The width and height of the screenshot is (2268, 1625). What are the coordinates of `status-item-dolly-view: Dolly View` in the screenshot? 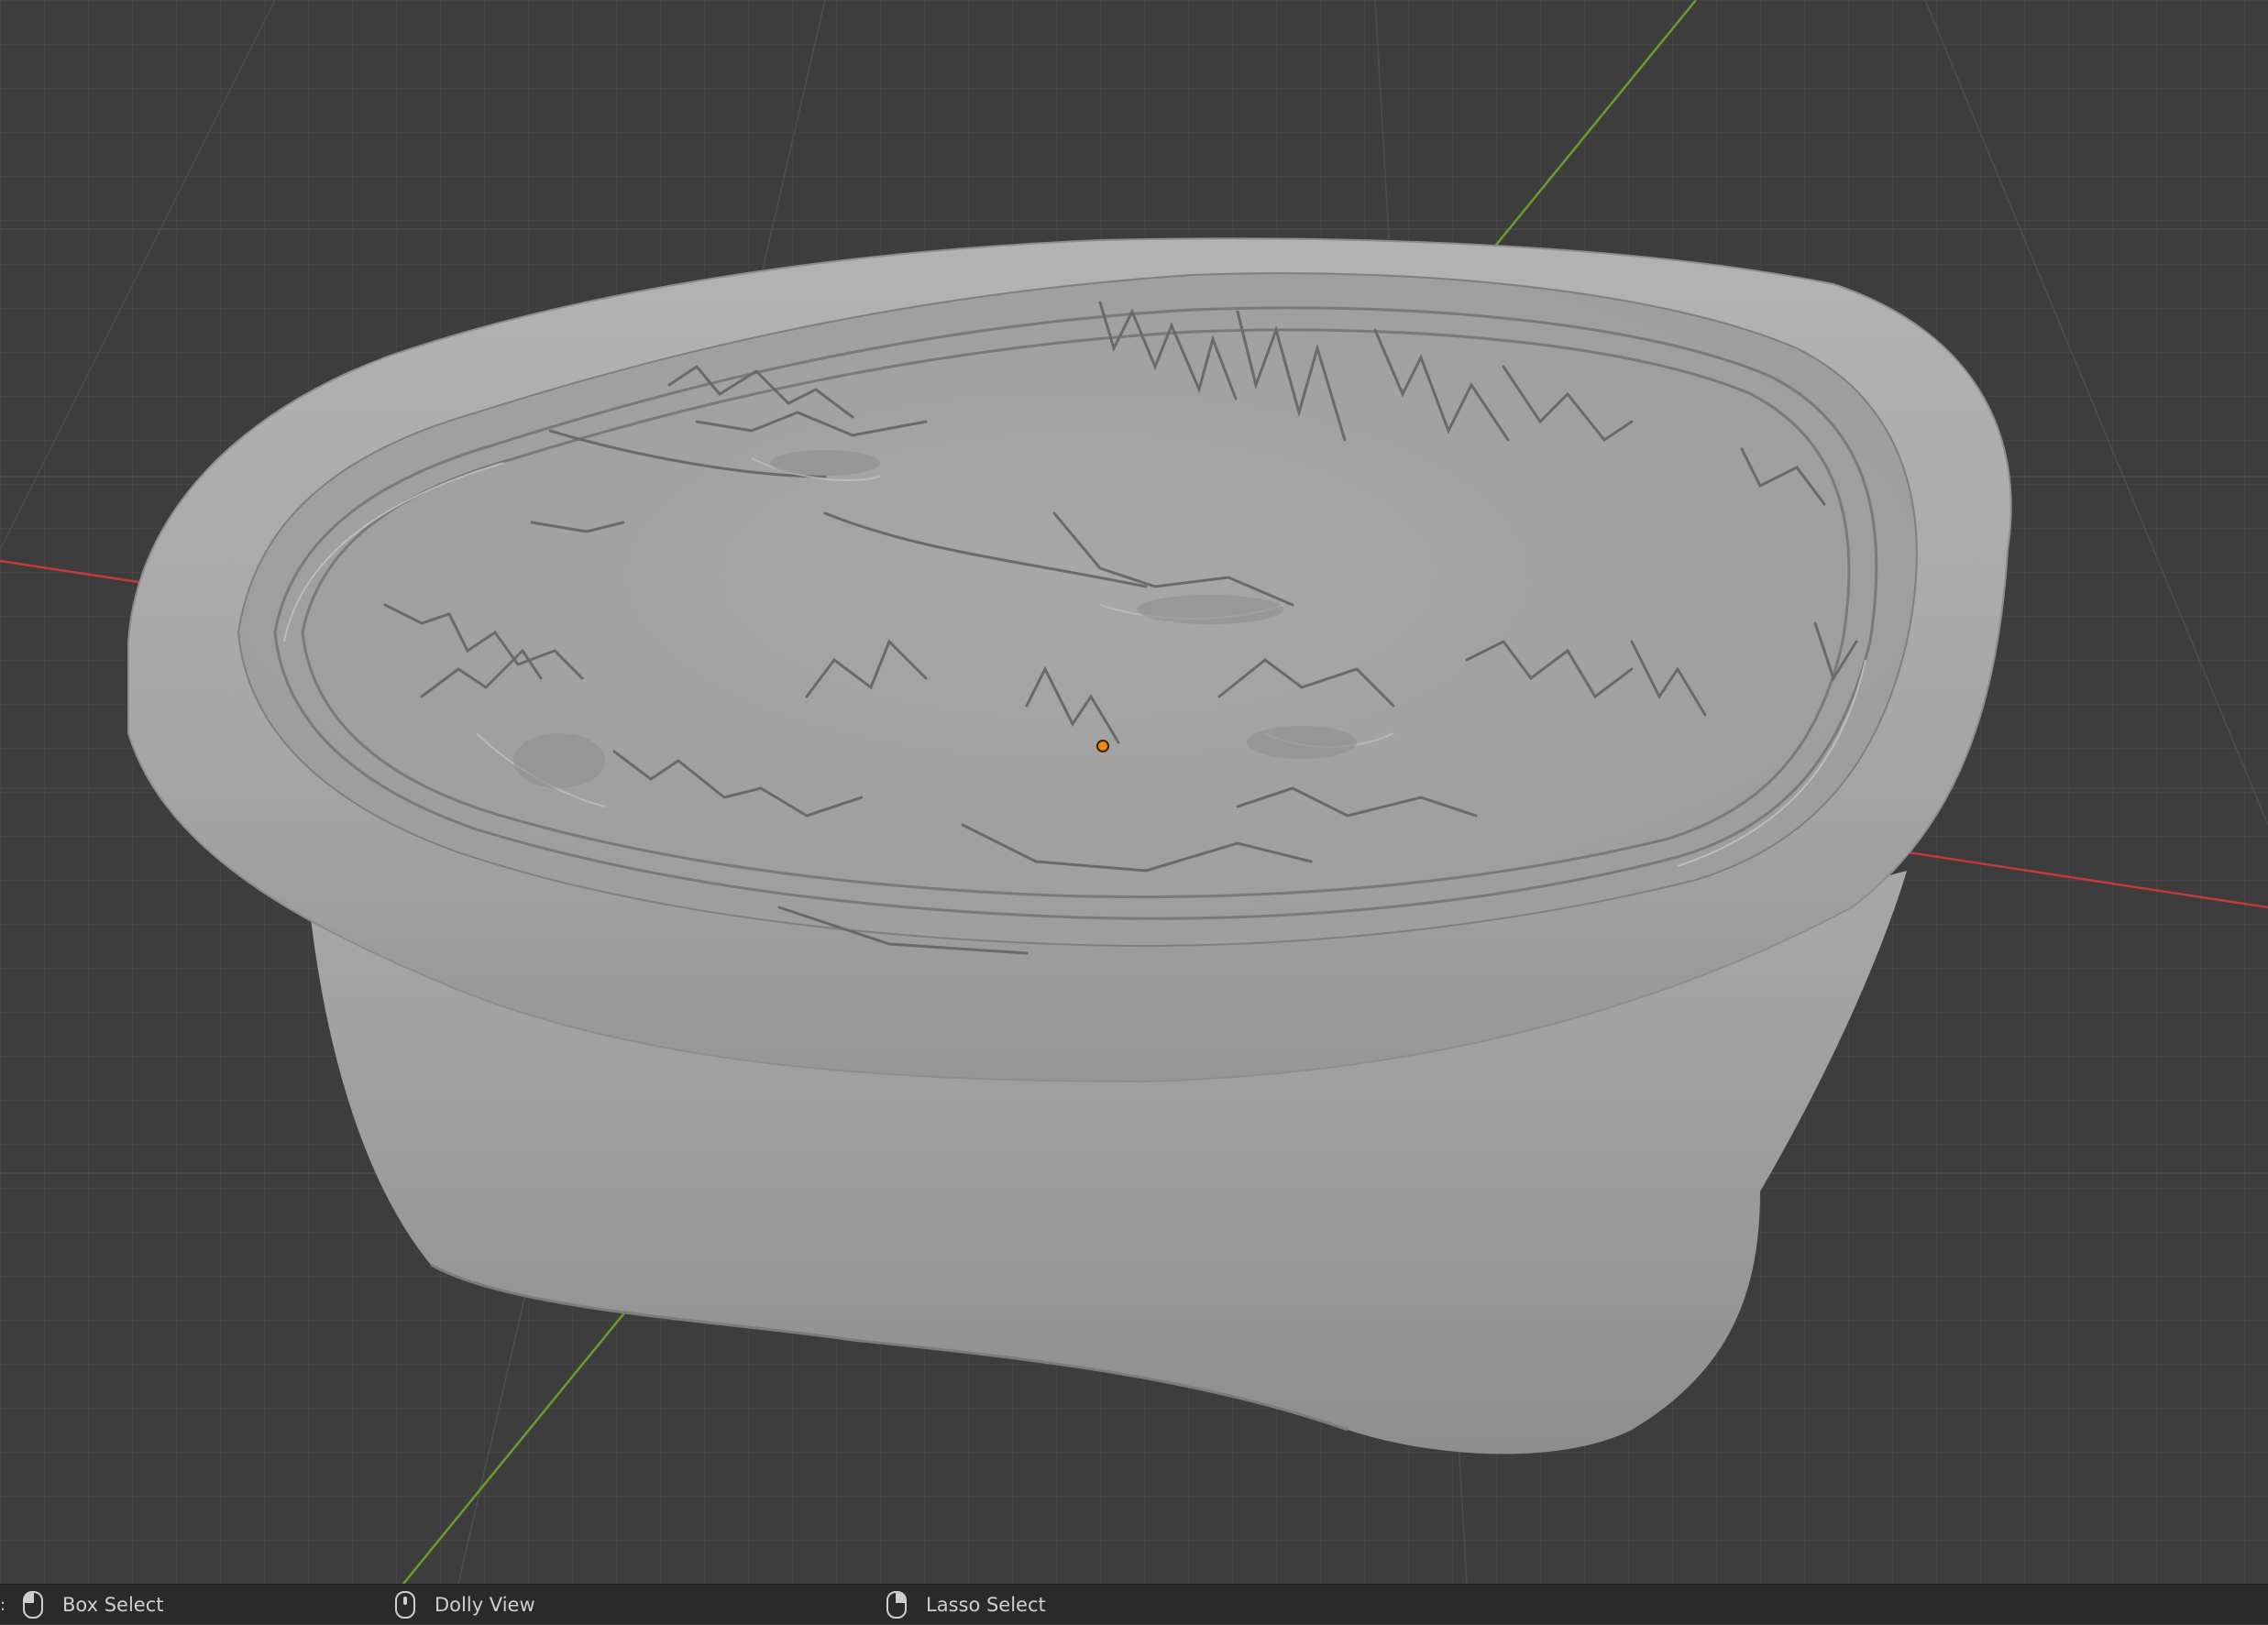 It's located at (464, 1605).